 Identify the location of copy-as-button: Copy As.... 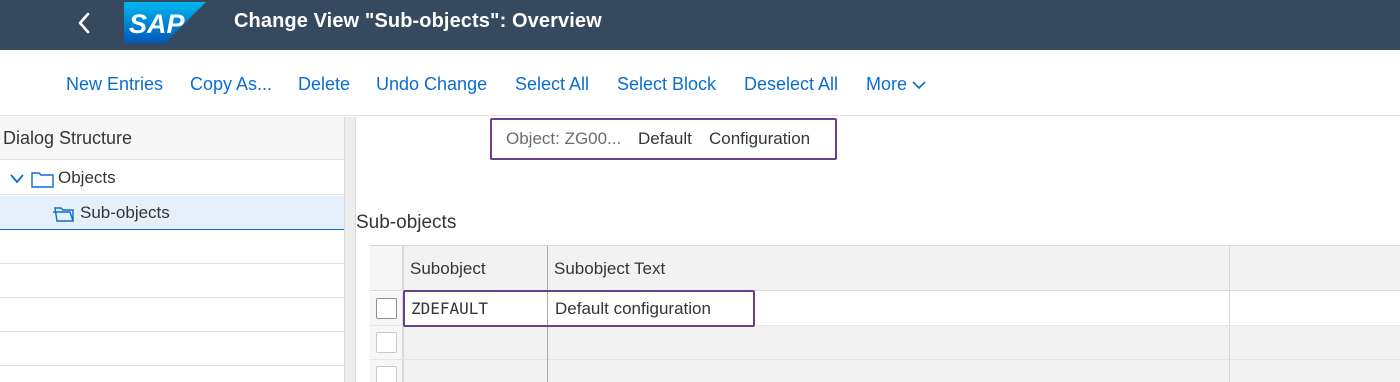
(231, 84).